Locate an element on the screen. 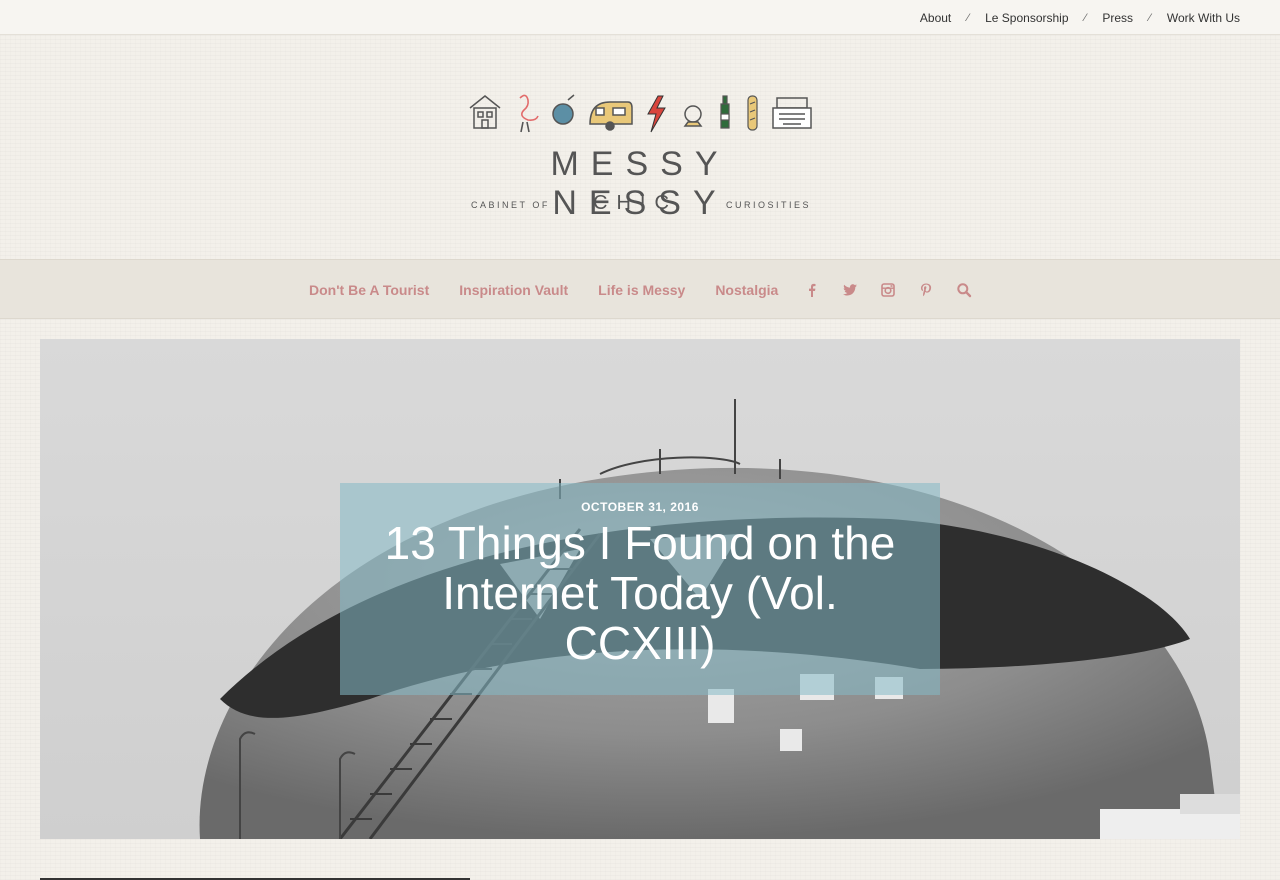  site-logo: MESSY NESSY CABINET OF CHIC CURIOSITIES is located at coordinates (640, 156).